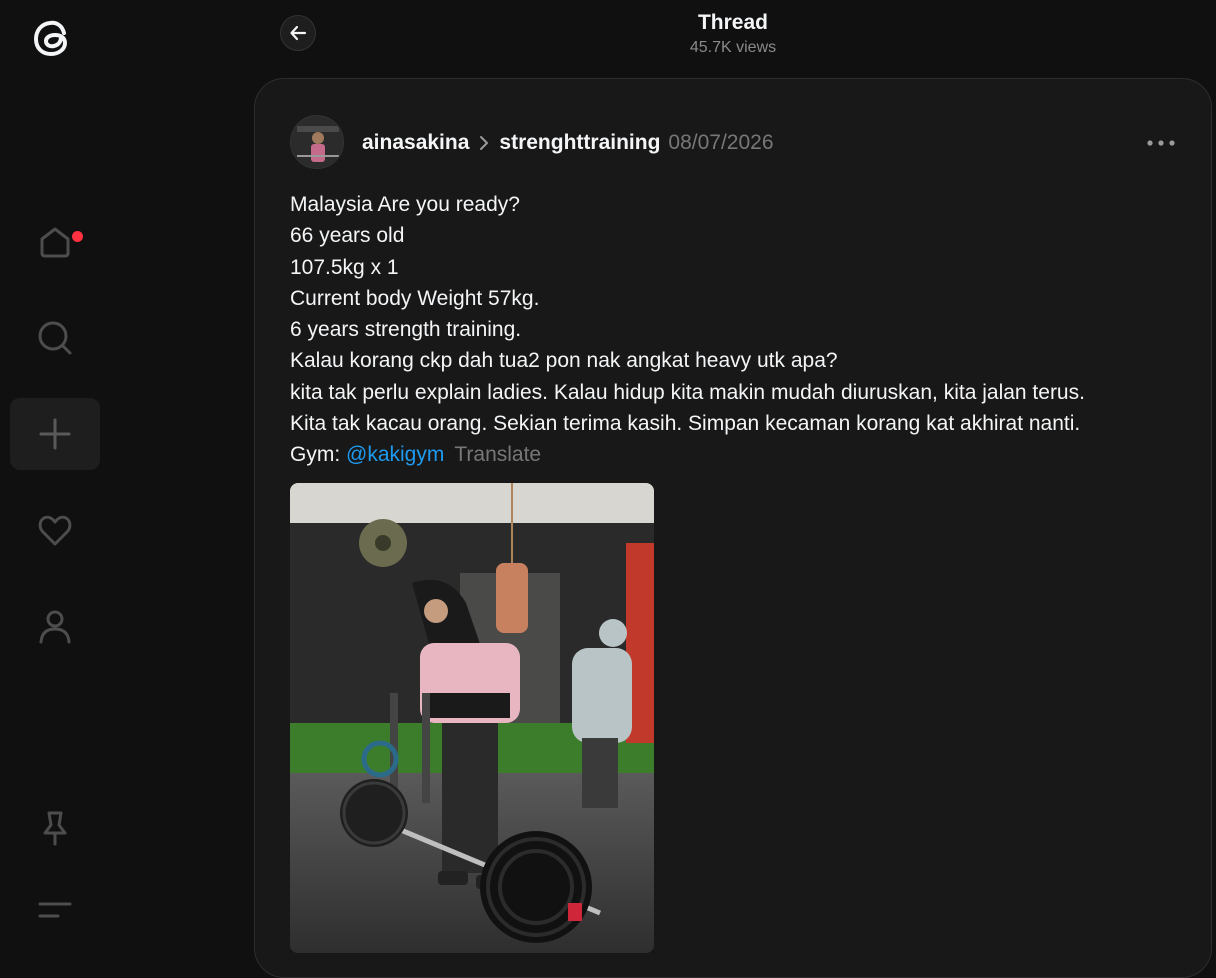  I want to click on post-line: Current body Weight 57kg., so click(415, 298).